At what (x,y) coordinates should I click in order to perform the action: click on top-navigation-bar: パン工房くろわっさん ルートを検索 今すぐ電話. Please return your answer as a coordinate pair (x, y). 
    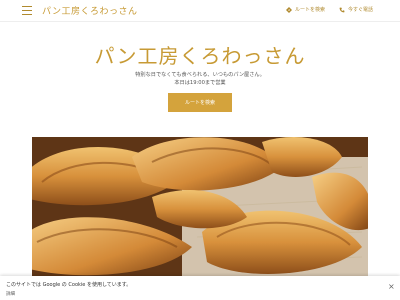
    Looking at the image, I should click on (200, 11).